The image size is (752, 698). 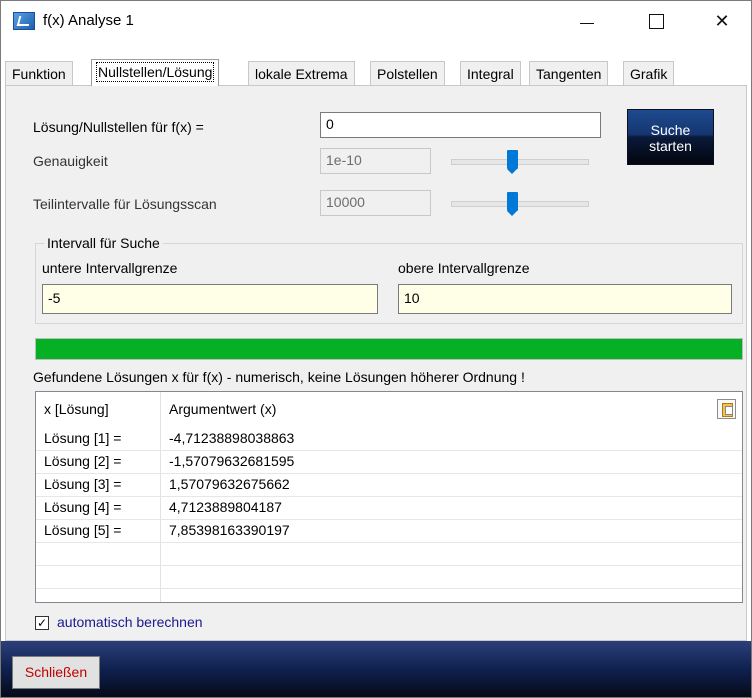 I want to click on column-header-value: Argumentwert (x), so click(x=223, y=409).